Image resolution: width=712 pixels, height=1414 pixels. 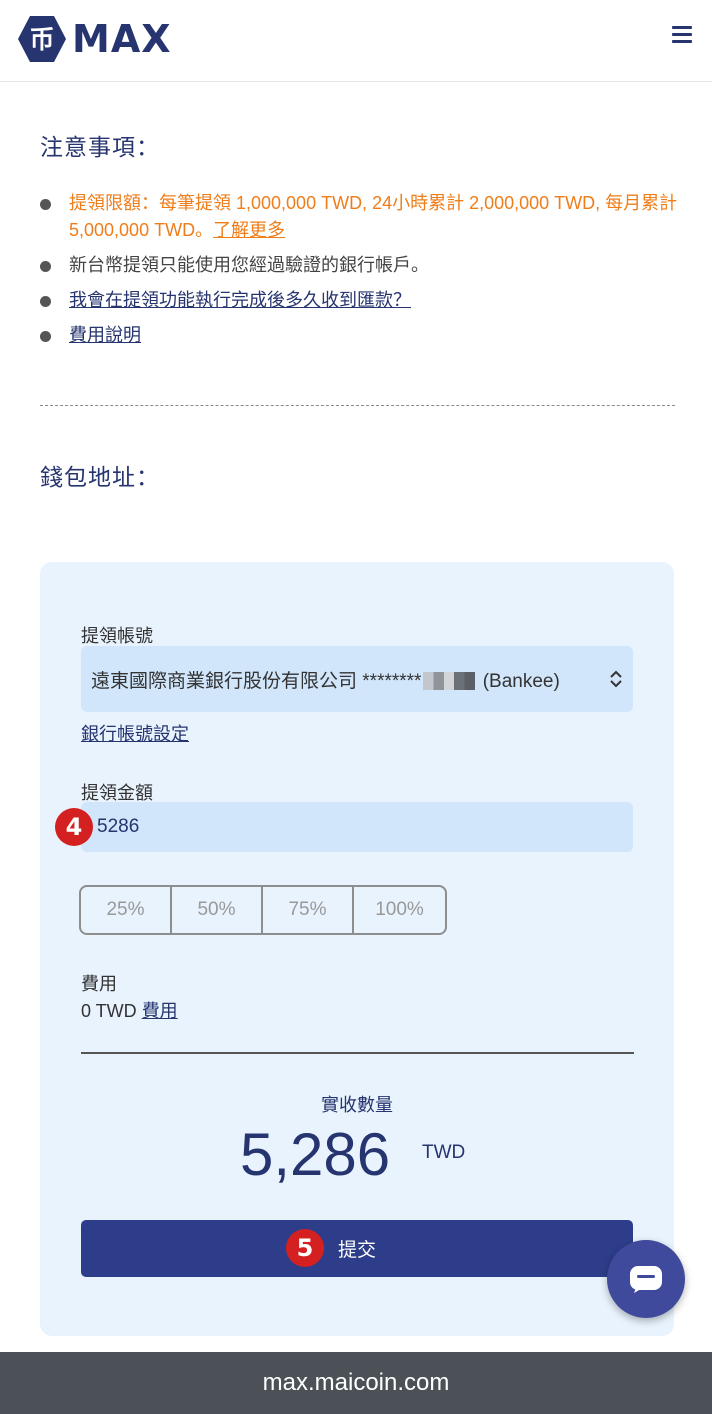 I want to click on received-amount: 5,286, so click(x=315, y=1154).